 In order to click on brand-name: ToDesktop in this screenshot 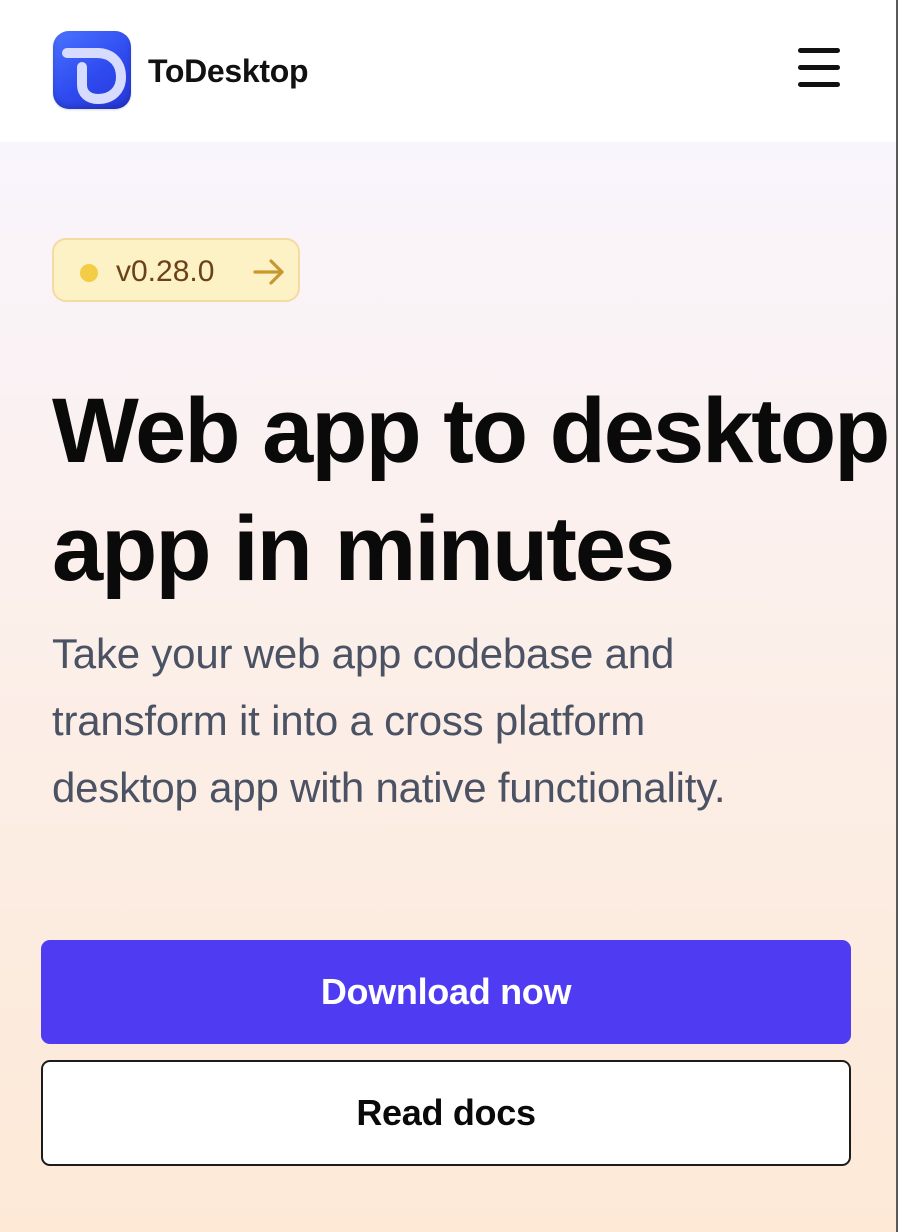, I will do `click(228, 71)`.